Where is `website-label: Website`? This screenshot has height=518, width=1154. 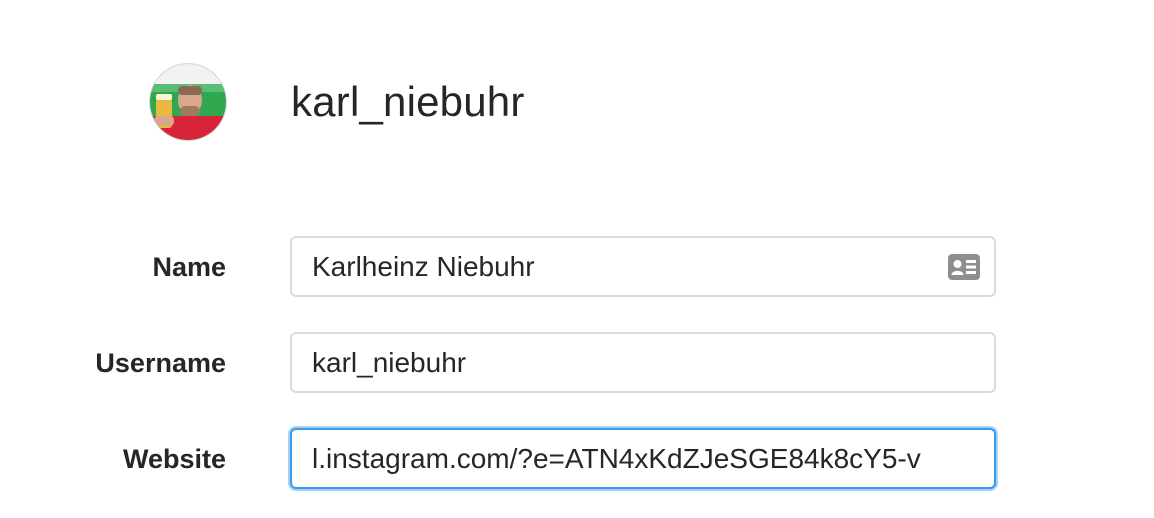
website-label: Website is located at coordinates (174, 459).